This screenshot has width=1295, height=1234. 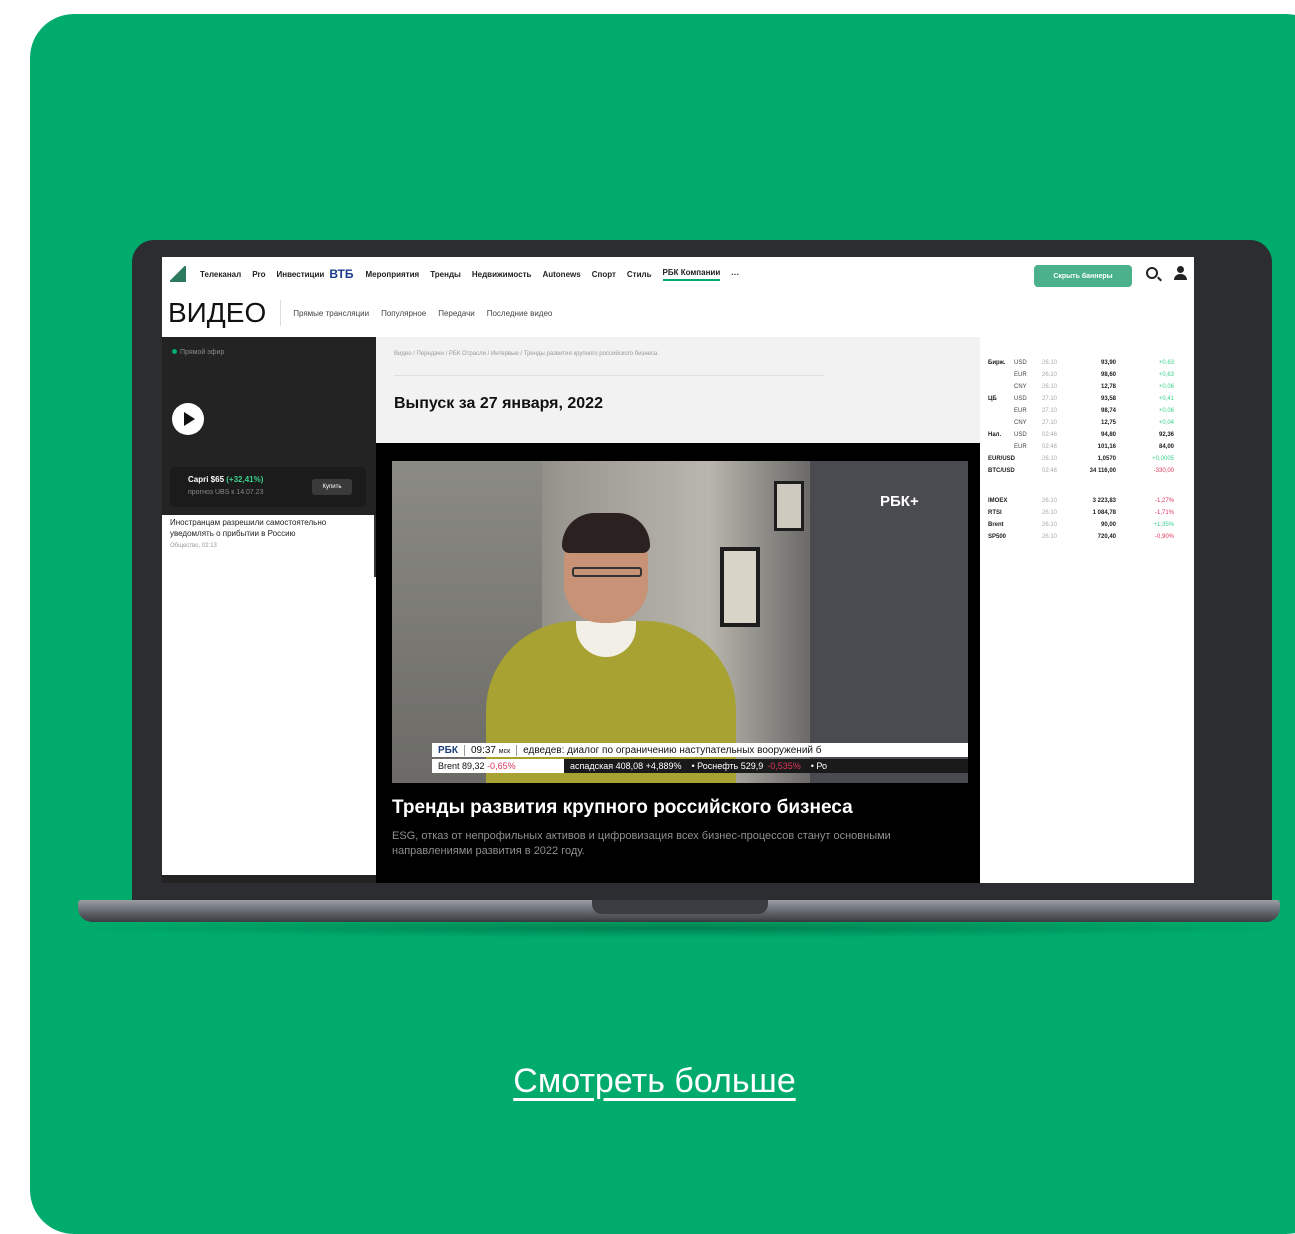 I want to click on quote-row: RTSI 26.10 1 084,78 -1,71%, so click(x=1087, y=513).